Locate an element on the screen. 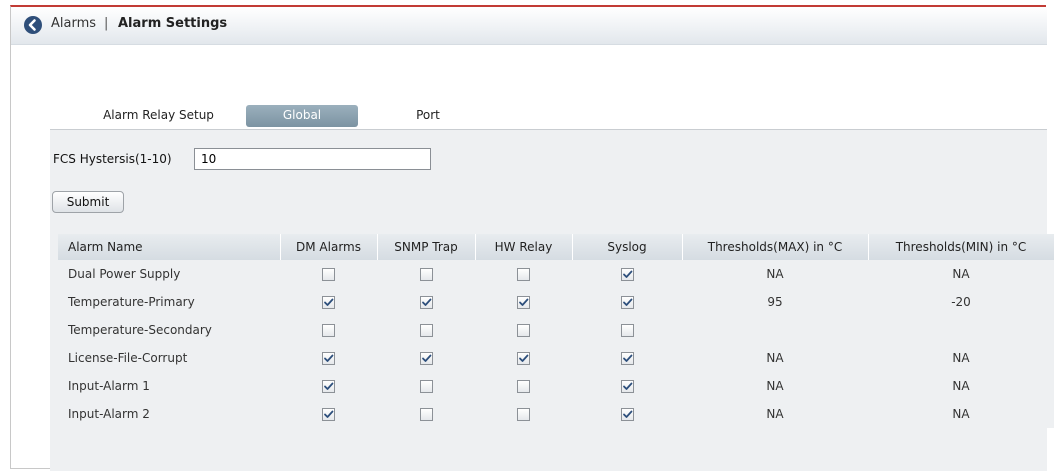 This screenshot has height=474, width=1056. table-row: Dual Power Supply NA NA is located at coordinates (556, 274).